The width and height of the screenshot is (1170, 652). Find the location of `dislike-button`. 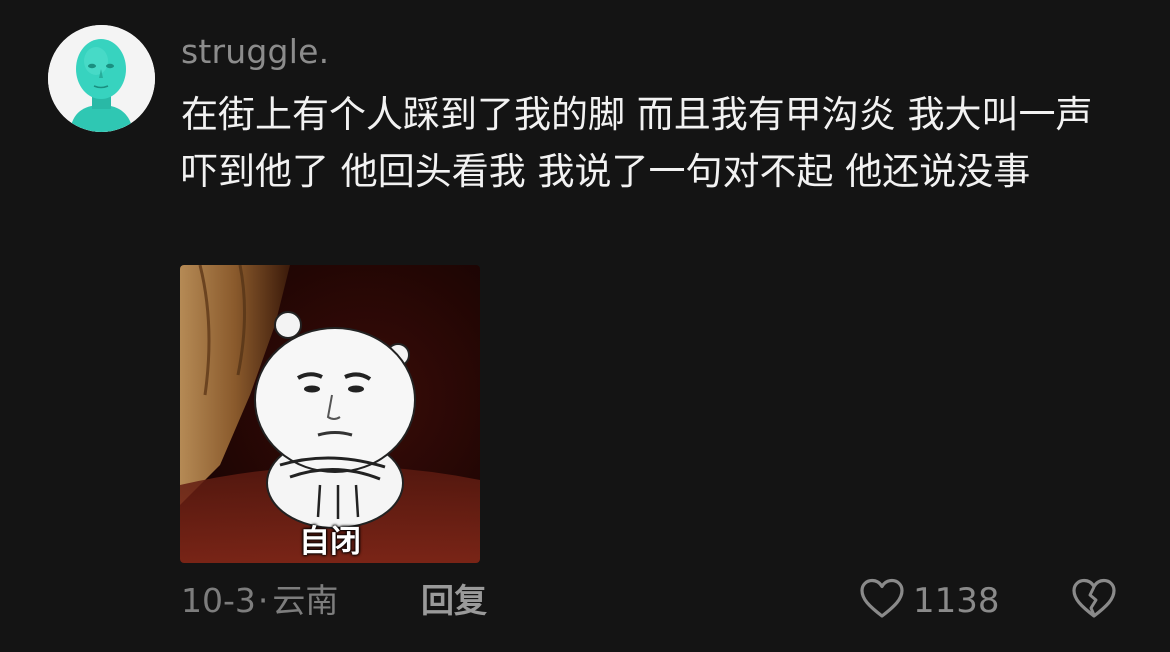

dislike-button is located at coordinates (1094, 601).